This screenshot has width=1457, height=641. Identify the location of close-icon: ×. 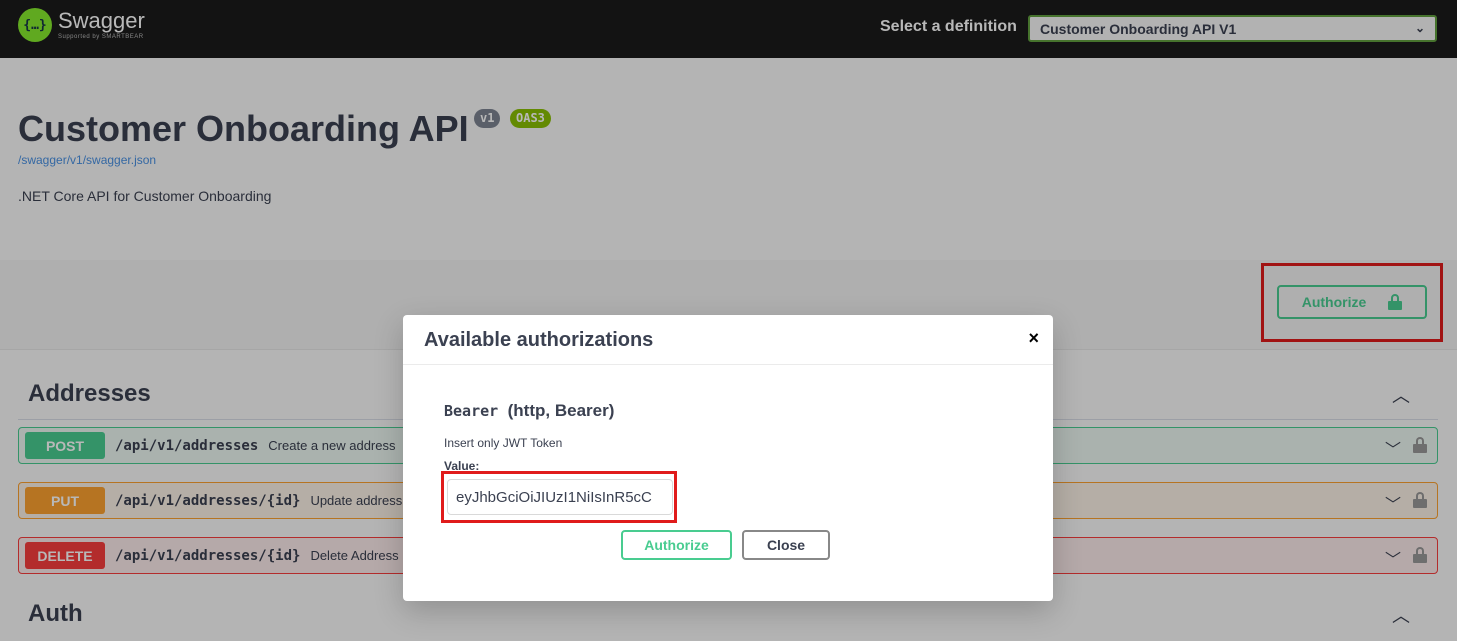
(1033, 338).